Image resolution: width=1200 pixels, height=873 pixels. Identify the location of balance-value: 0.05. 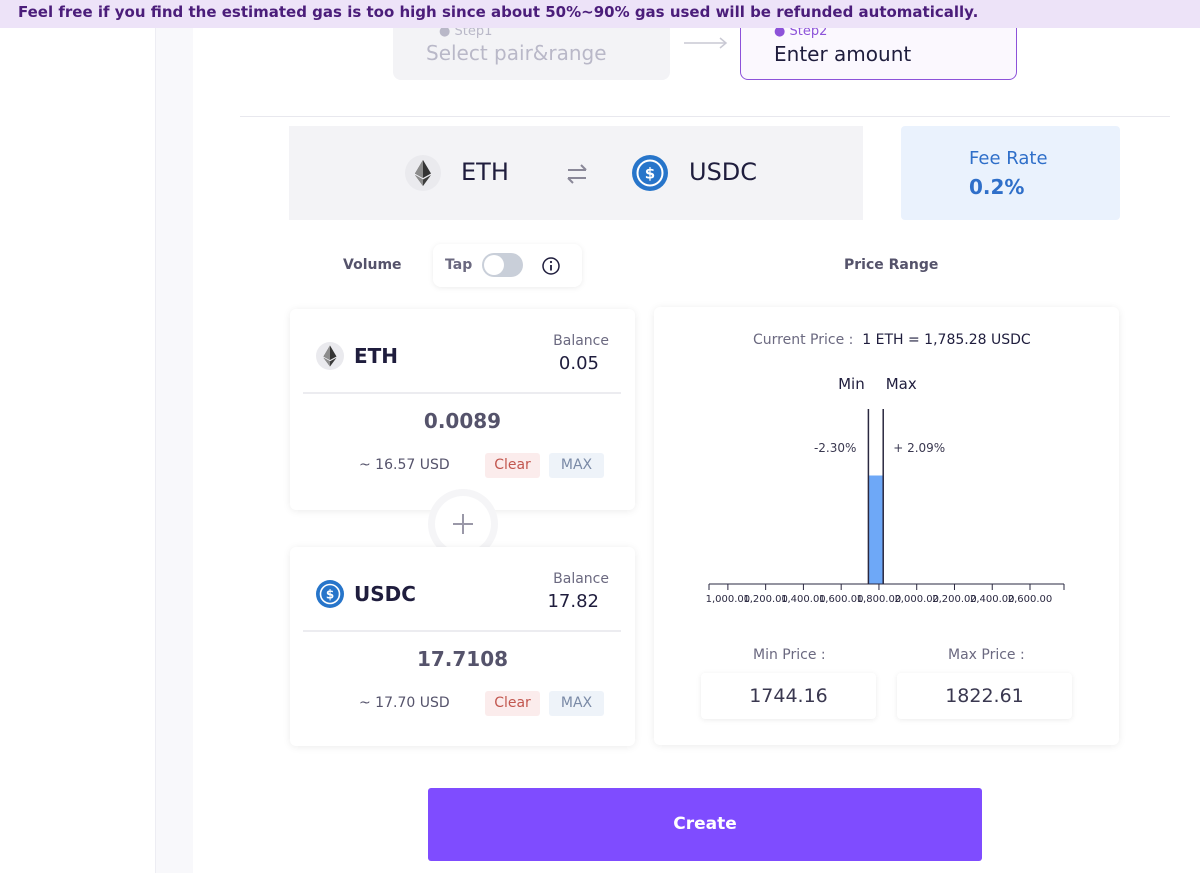
(578, 363).